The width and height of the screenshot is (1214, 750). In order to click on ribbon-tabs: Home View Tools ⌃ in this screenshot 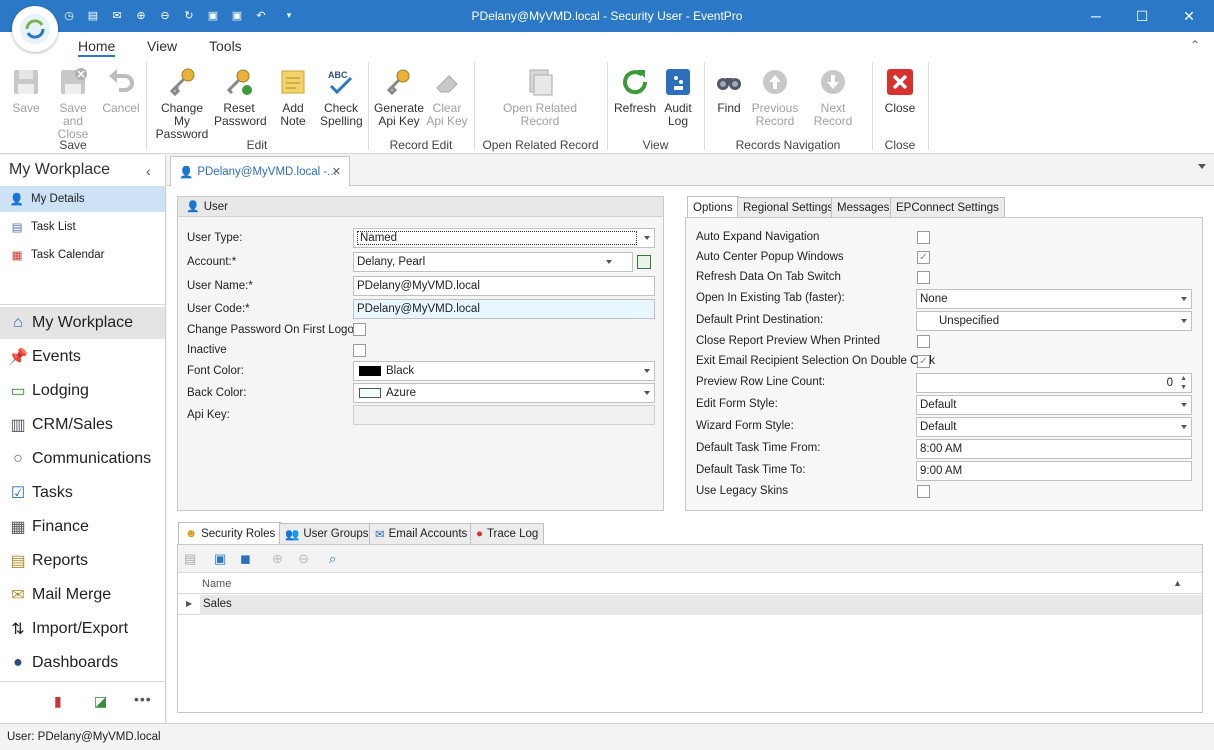, I will do `click(607, 45)`.